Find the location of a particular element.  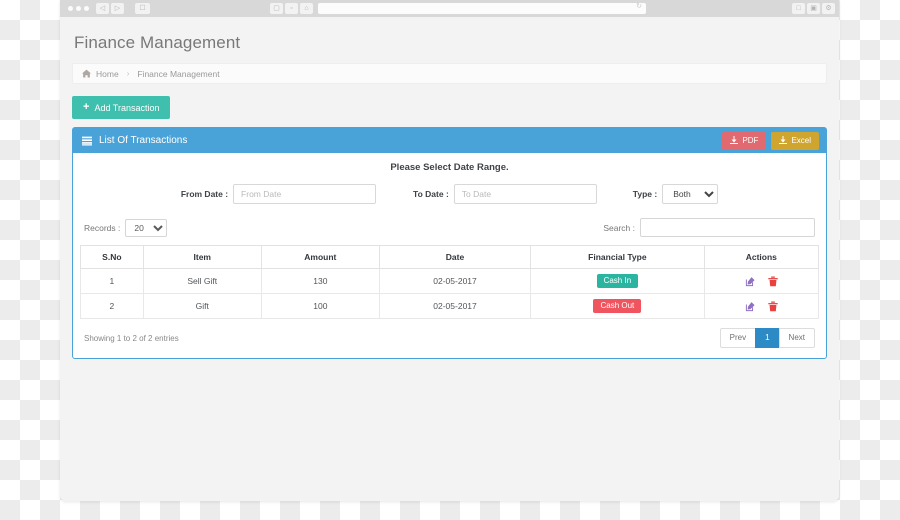

share-icon: □ is located at coordinates (798, 8).